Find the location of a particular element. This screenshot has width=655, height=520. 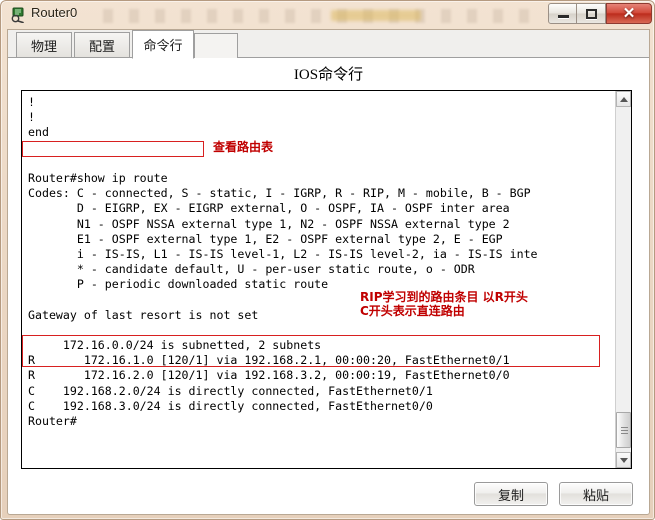

tab-config-label: 配置 is located at coordinates (101, 46).